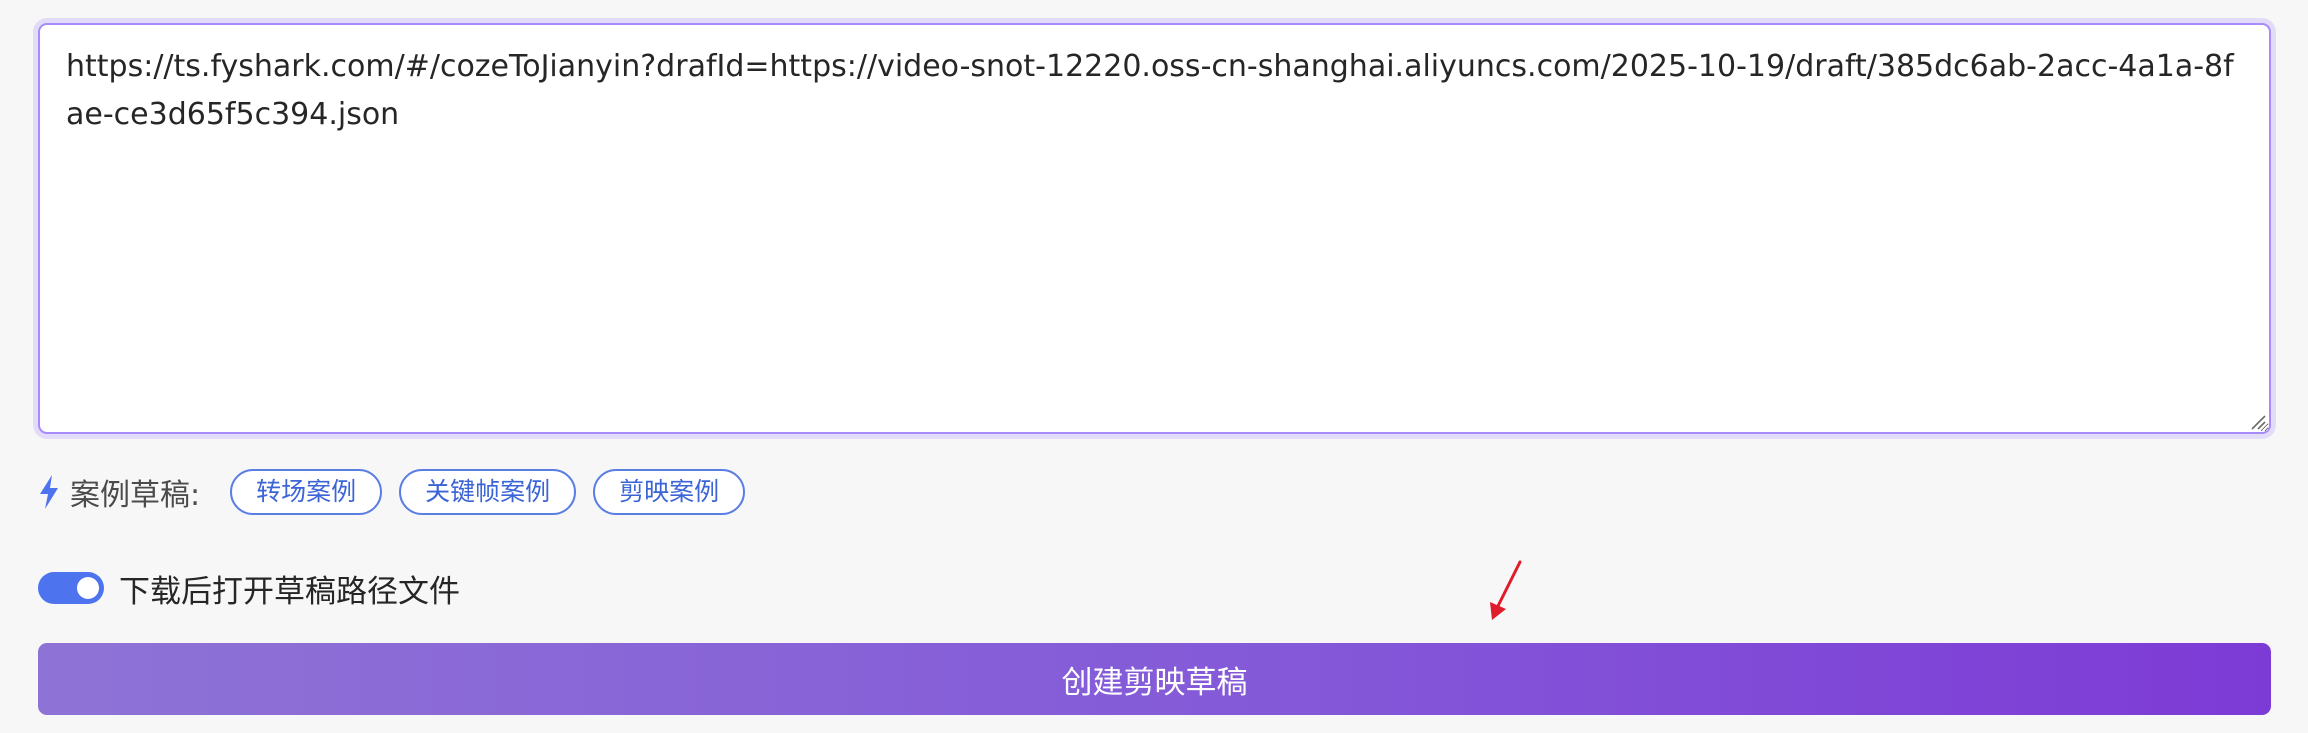 This screenshot has width=2308, height=733. I want to click on example-chip-keyframe: 关键帧案例, so click(488, 492).